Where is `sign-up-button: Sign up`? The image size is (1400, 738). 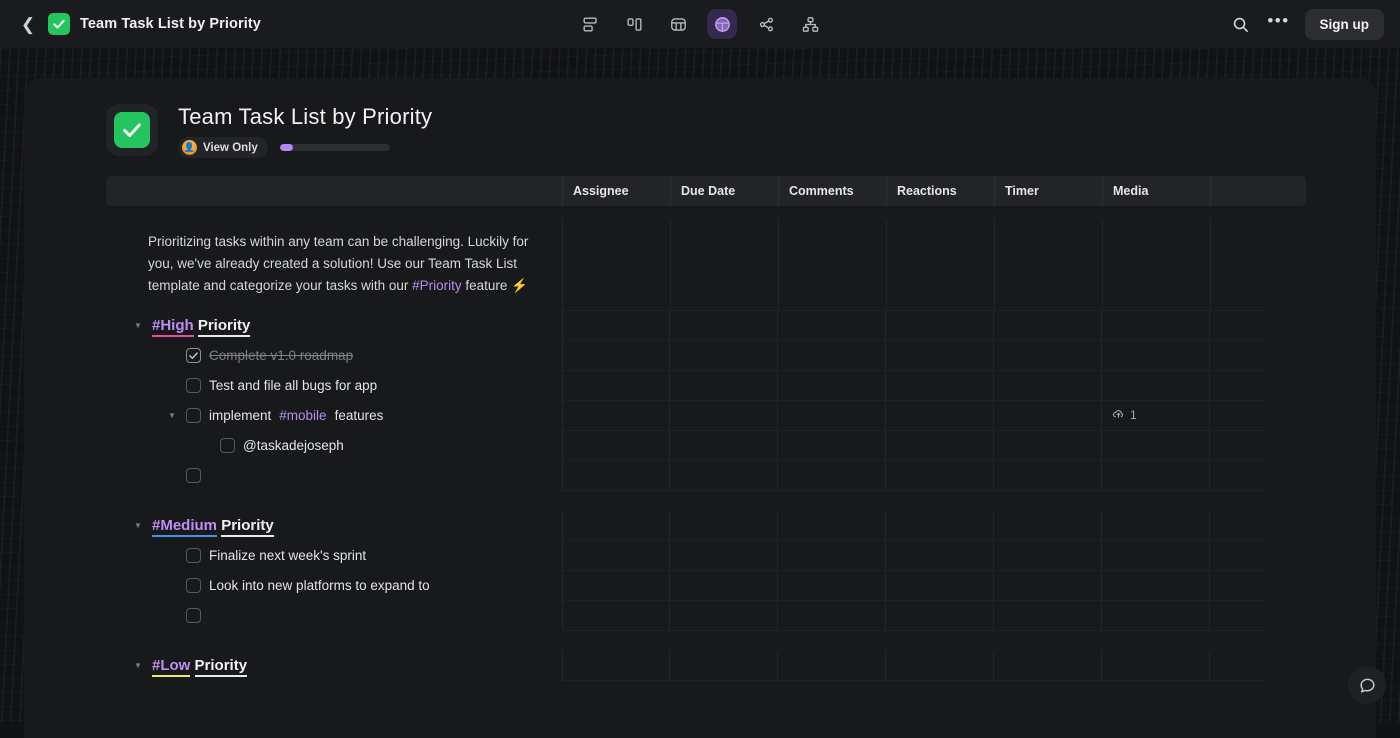
sign-up-button: Sign up is located at coordinates (1344, 24).